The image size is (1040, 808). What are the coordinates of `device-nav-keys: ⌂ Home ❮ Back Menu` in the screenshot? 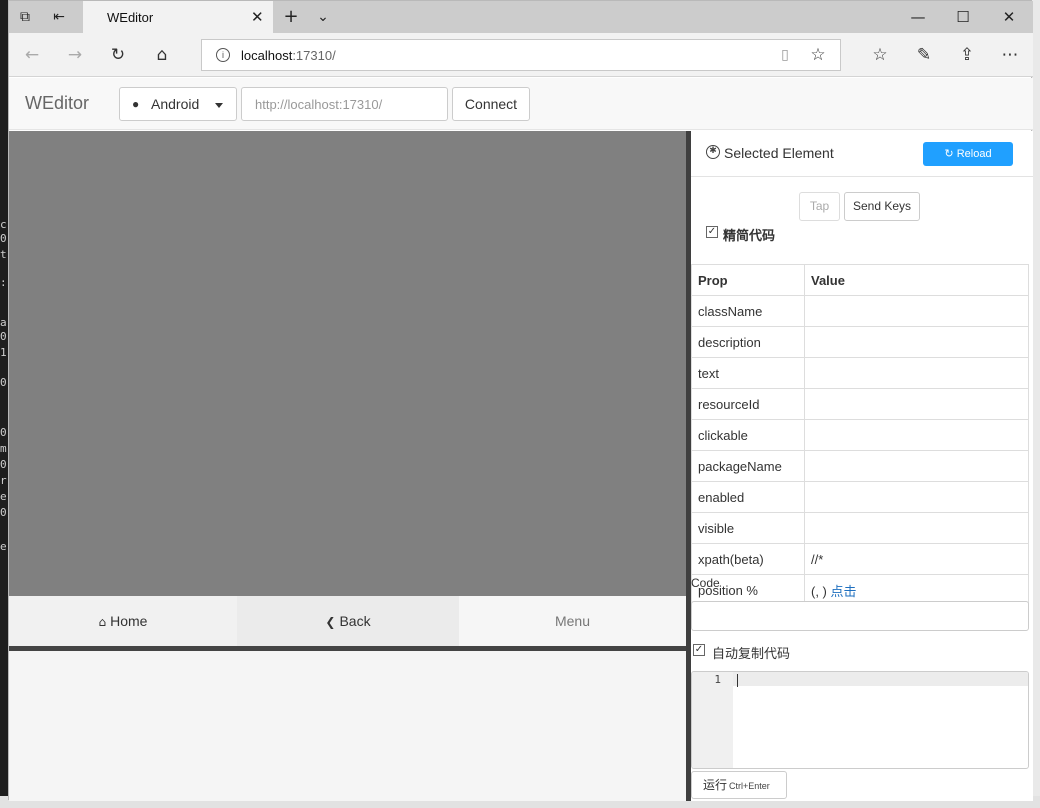 It's located at (347, 621).